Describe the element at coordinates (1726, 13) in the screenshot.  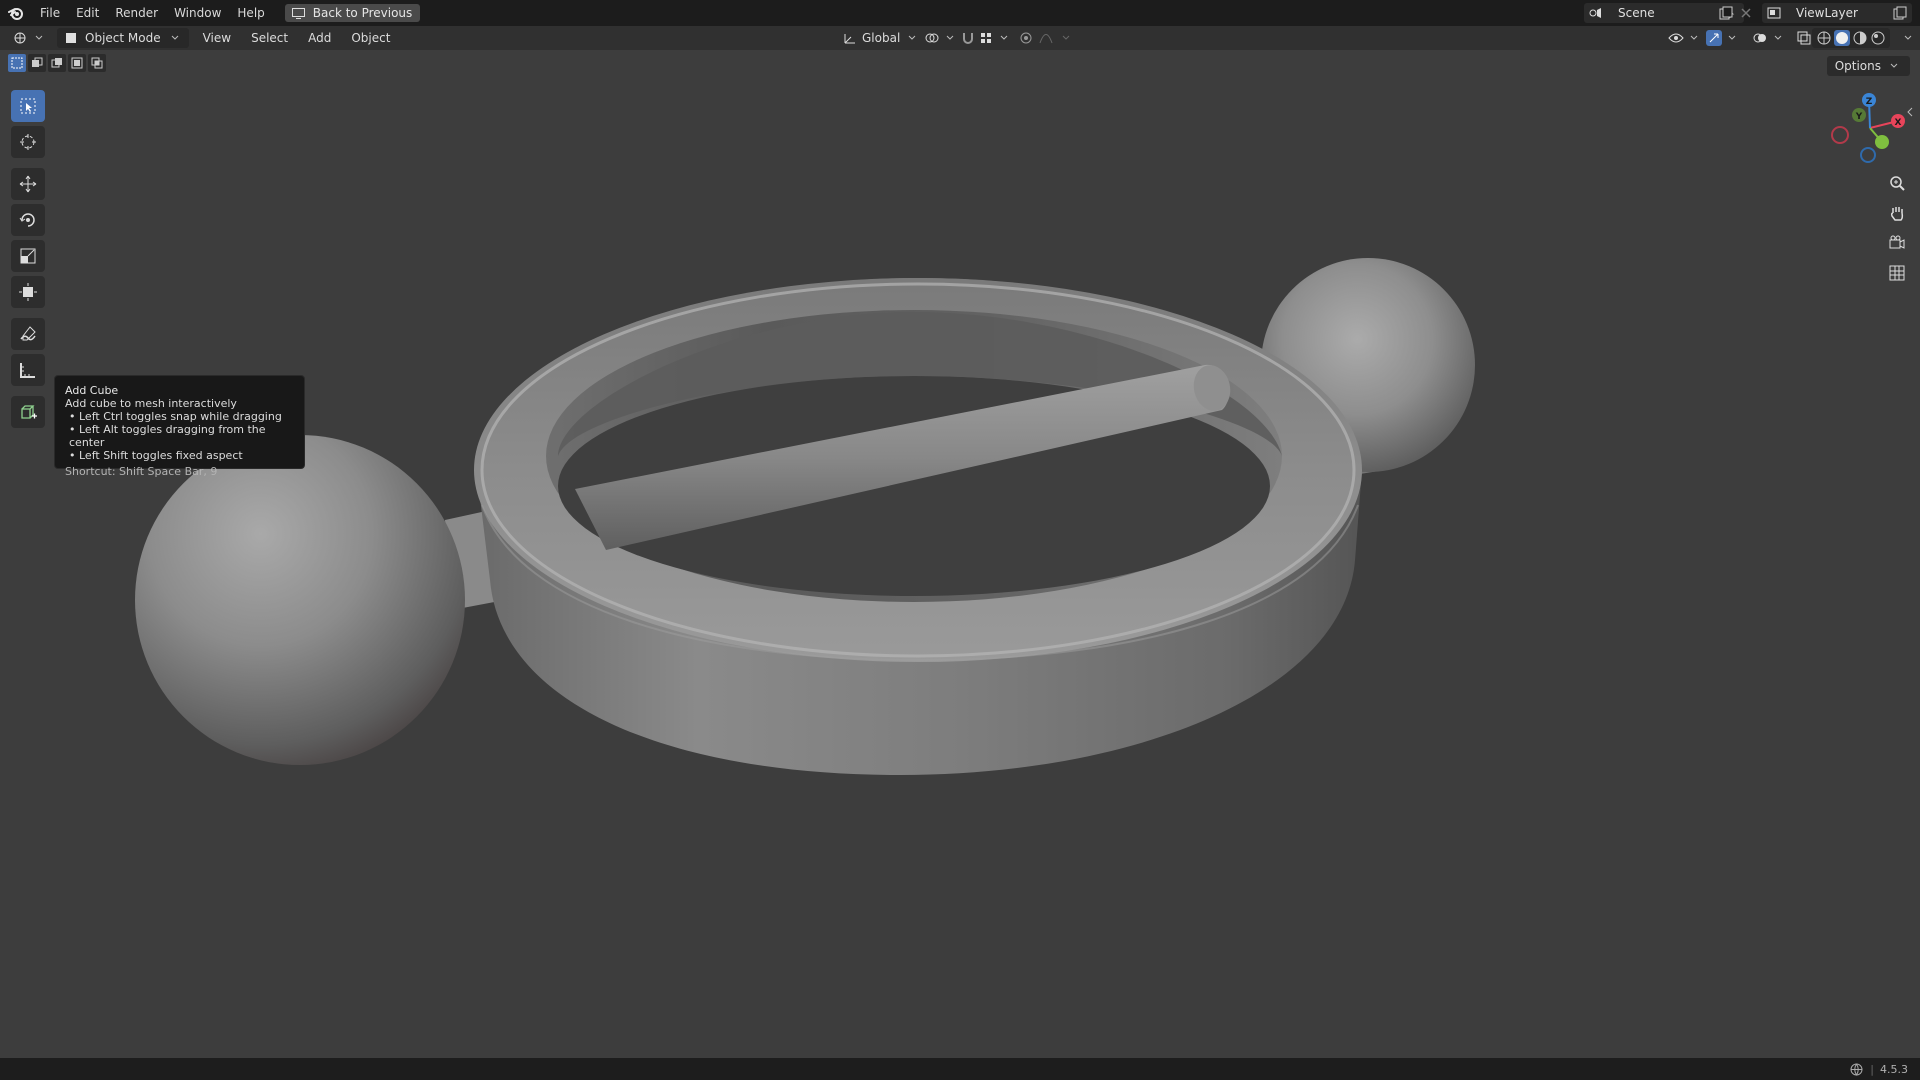
I see `new-scene-icon` at that location.